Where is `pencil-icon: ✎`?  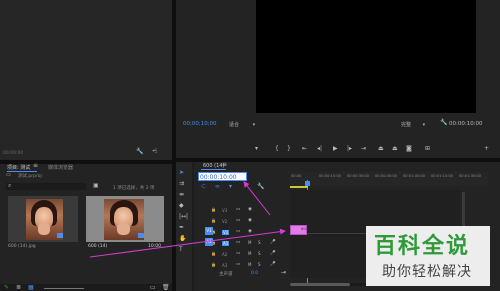 pencil-icon: ✎ is located at coordinates (6, 288).